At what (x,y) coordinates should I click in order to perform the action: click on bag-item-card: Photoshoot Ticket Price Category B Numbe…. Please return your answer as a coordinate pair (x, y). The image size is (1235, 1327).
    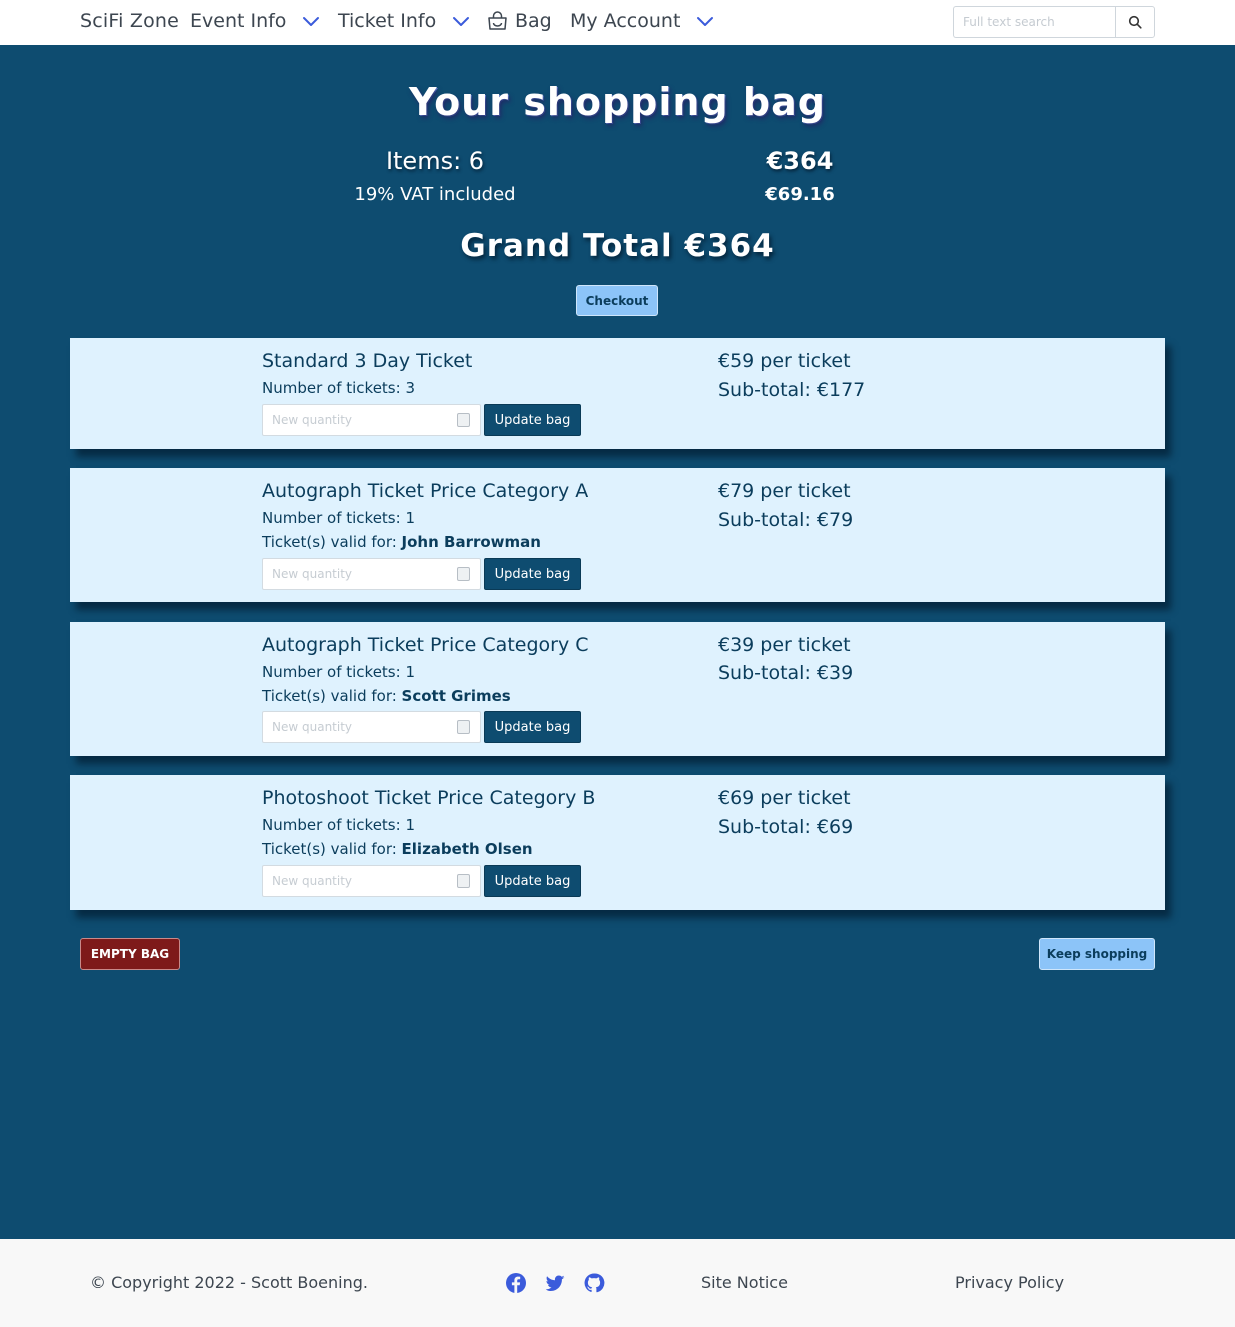
    Looking at the image, I should click on (617, 842).